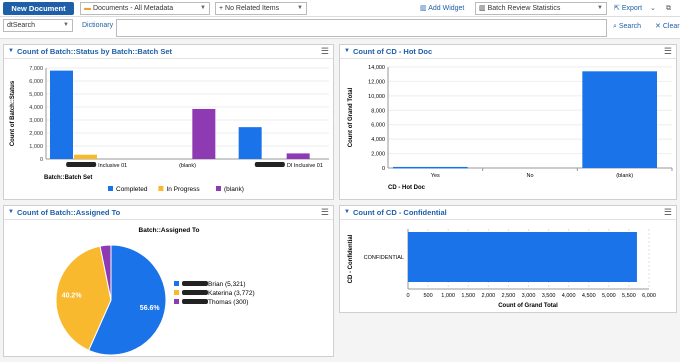 This screenshot has height=362, width=680. Describe the element at coordinates (376, 68) in the screenshot. I see `y-tick-label: 14,000` at that location.